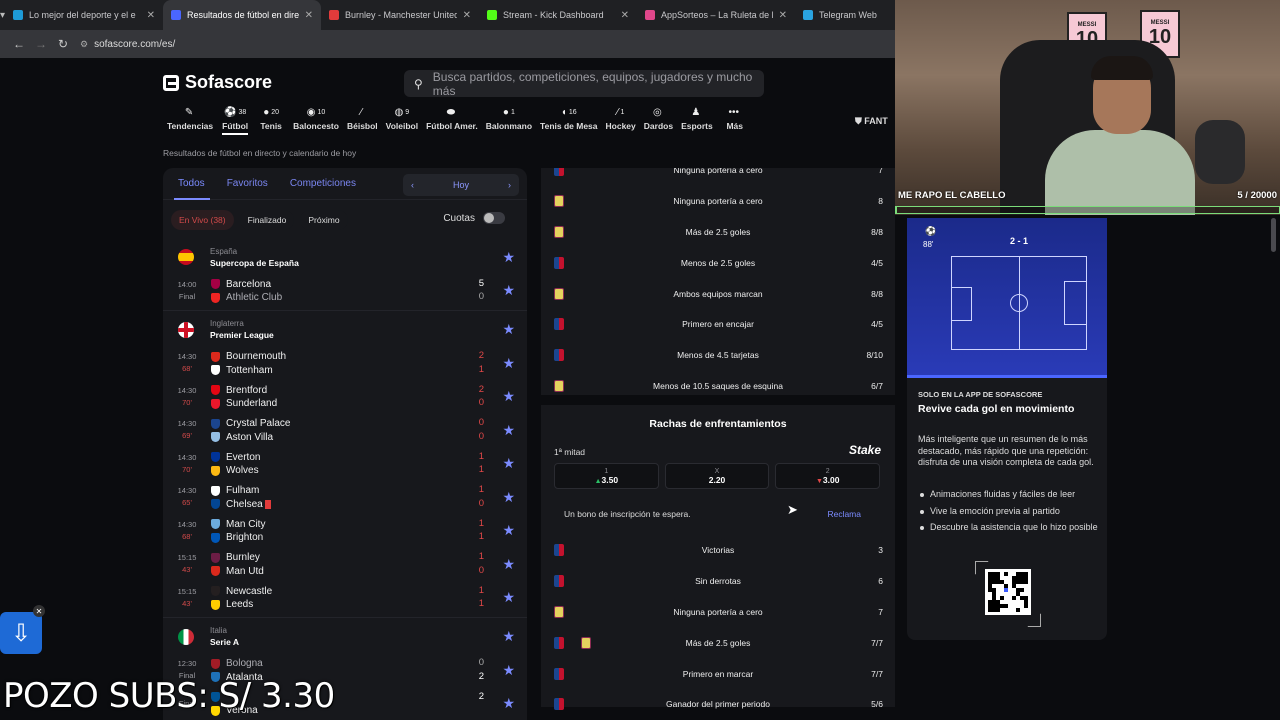 The image size is (1280, 720). Describe the element at coordinates (871, 121) in the screenshot. I see `fantasy-link: ⛊ FANT` at that location.